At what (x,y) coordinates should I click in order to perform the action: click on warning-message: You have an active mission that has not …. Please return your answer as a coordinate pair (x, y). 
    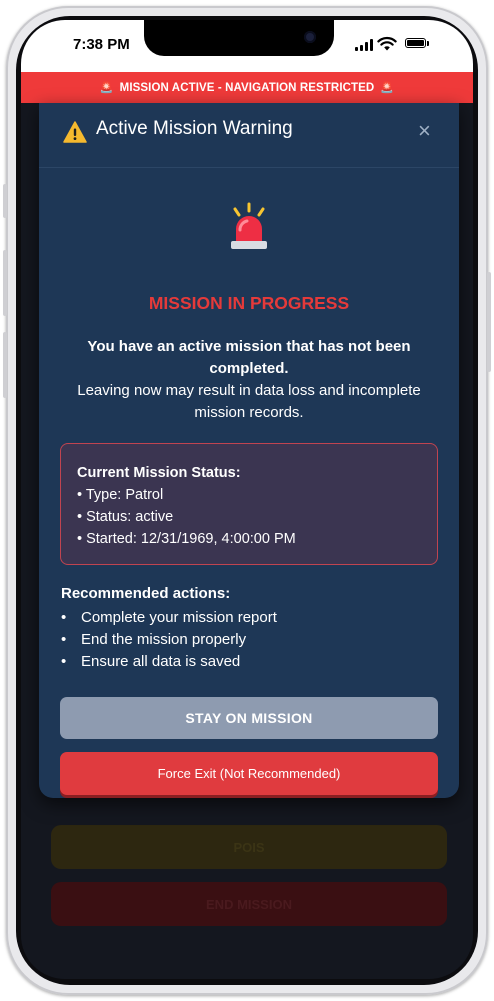
    Looking at the image, I should click on (249, 380).